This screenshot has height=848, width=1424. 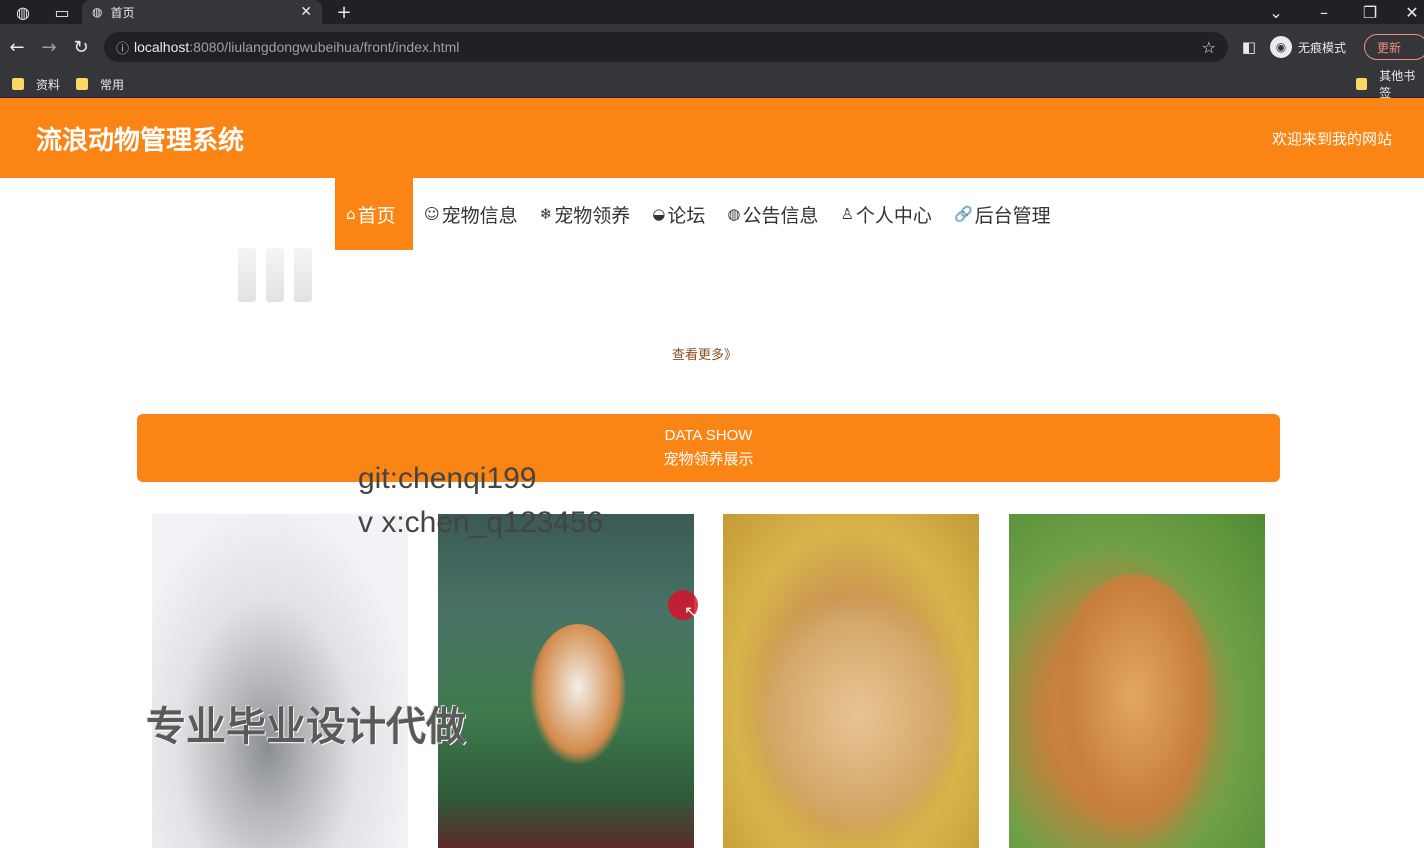 I want to click on other-bookmarks: 其他书签, so click(x=1390, y=84).